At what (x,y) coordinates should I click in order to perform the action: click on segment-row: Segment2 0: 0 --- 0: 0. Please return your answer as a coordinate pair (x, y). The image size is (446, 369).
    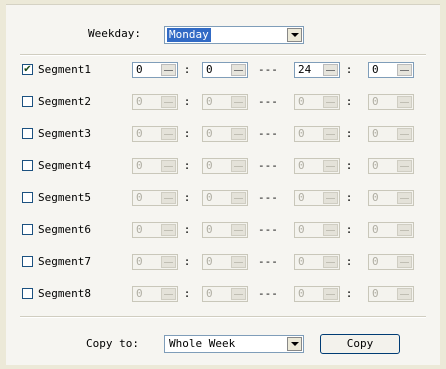
    Looking at the image, I should click on (223, 102).